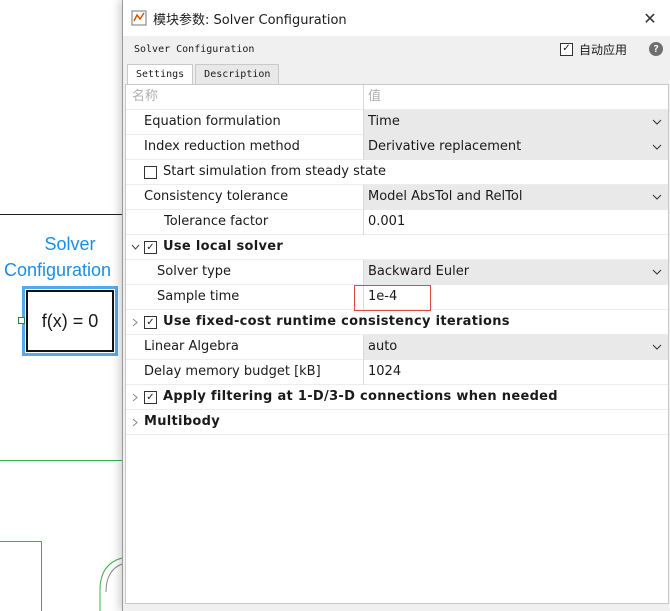  What do you see at coordinates (212, 121) in the screenshot?
I see `param-label: Equation formulation` at bounding box center [212, 121].